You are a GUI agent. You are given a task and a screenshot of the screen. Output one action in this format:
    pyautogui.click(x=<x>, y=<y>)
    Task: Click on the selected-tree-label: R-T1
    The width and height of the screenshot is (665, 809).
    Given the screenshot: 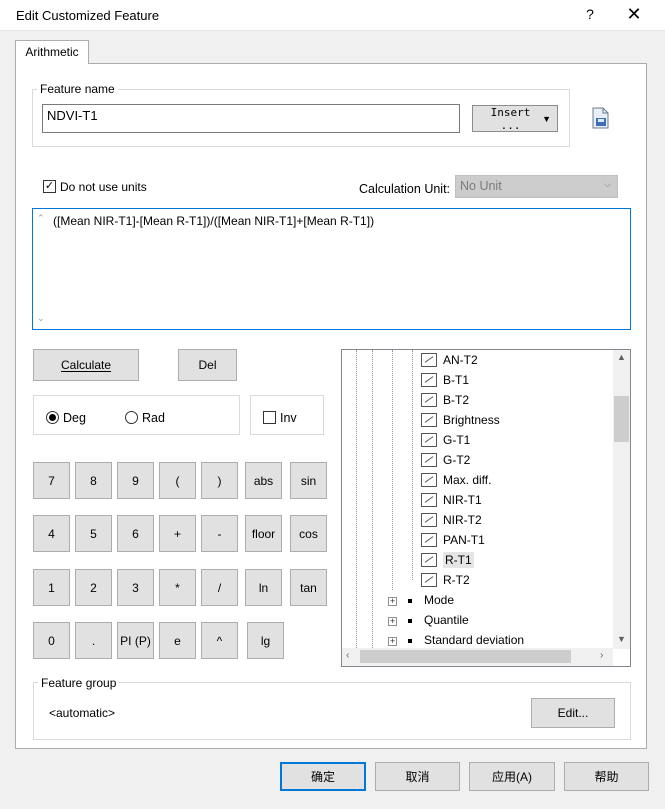 What is the action you would take?
    pyautogui.click(x=458, y=560)
    